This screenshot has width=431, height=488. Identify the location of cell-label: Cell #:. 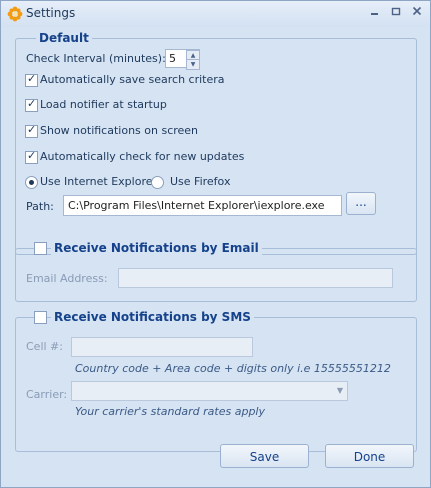
(44, 346).